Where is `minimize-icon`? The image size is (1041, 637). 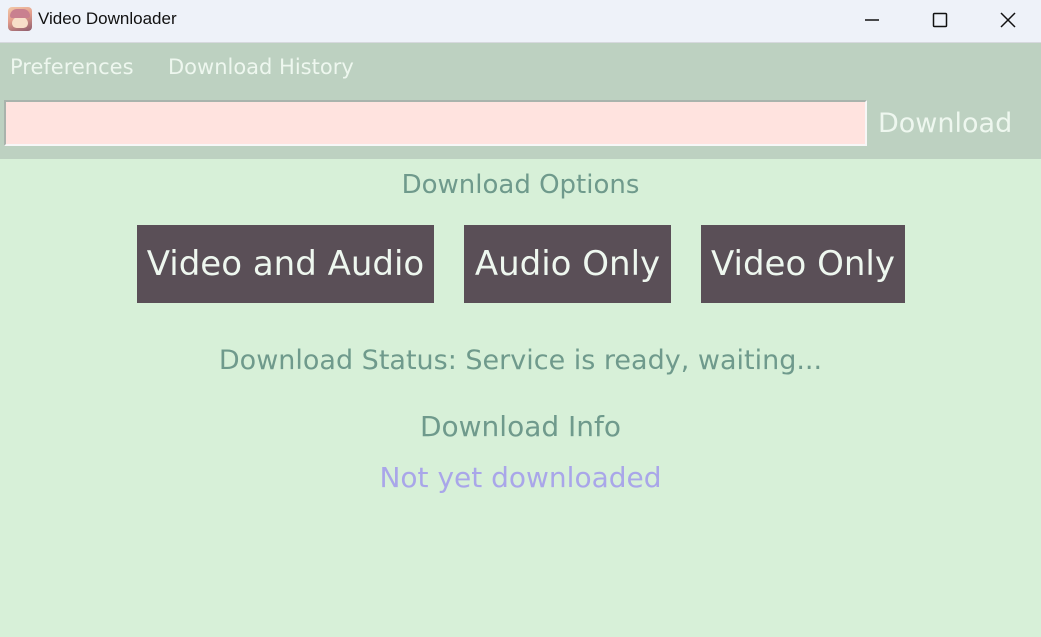
minimize-icon is located at coordinates (872, 20).